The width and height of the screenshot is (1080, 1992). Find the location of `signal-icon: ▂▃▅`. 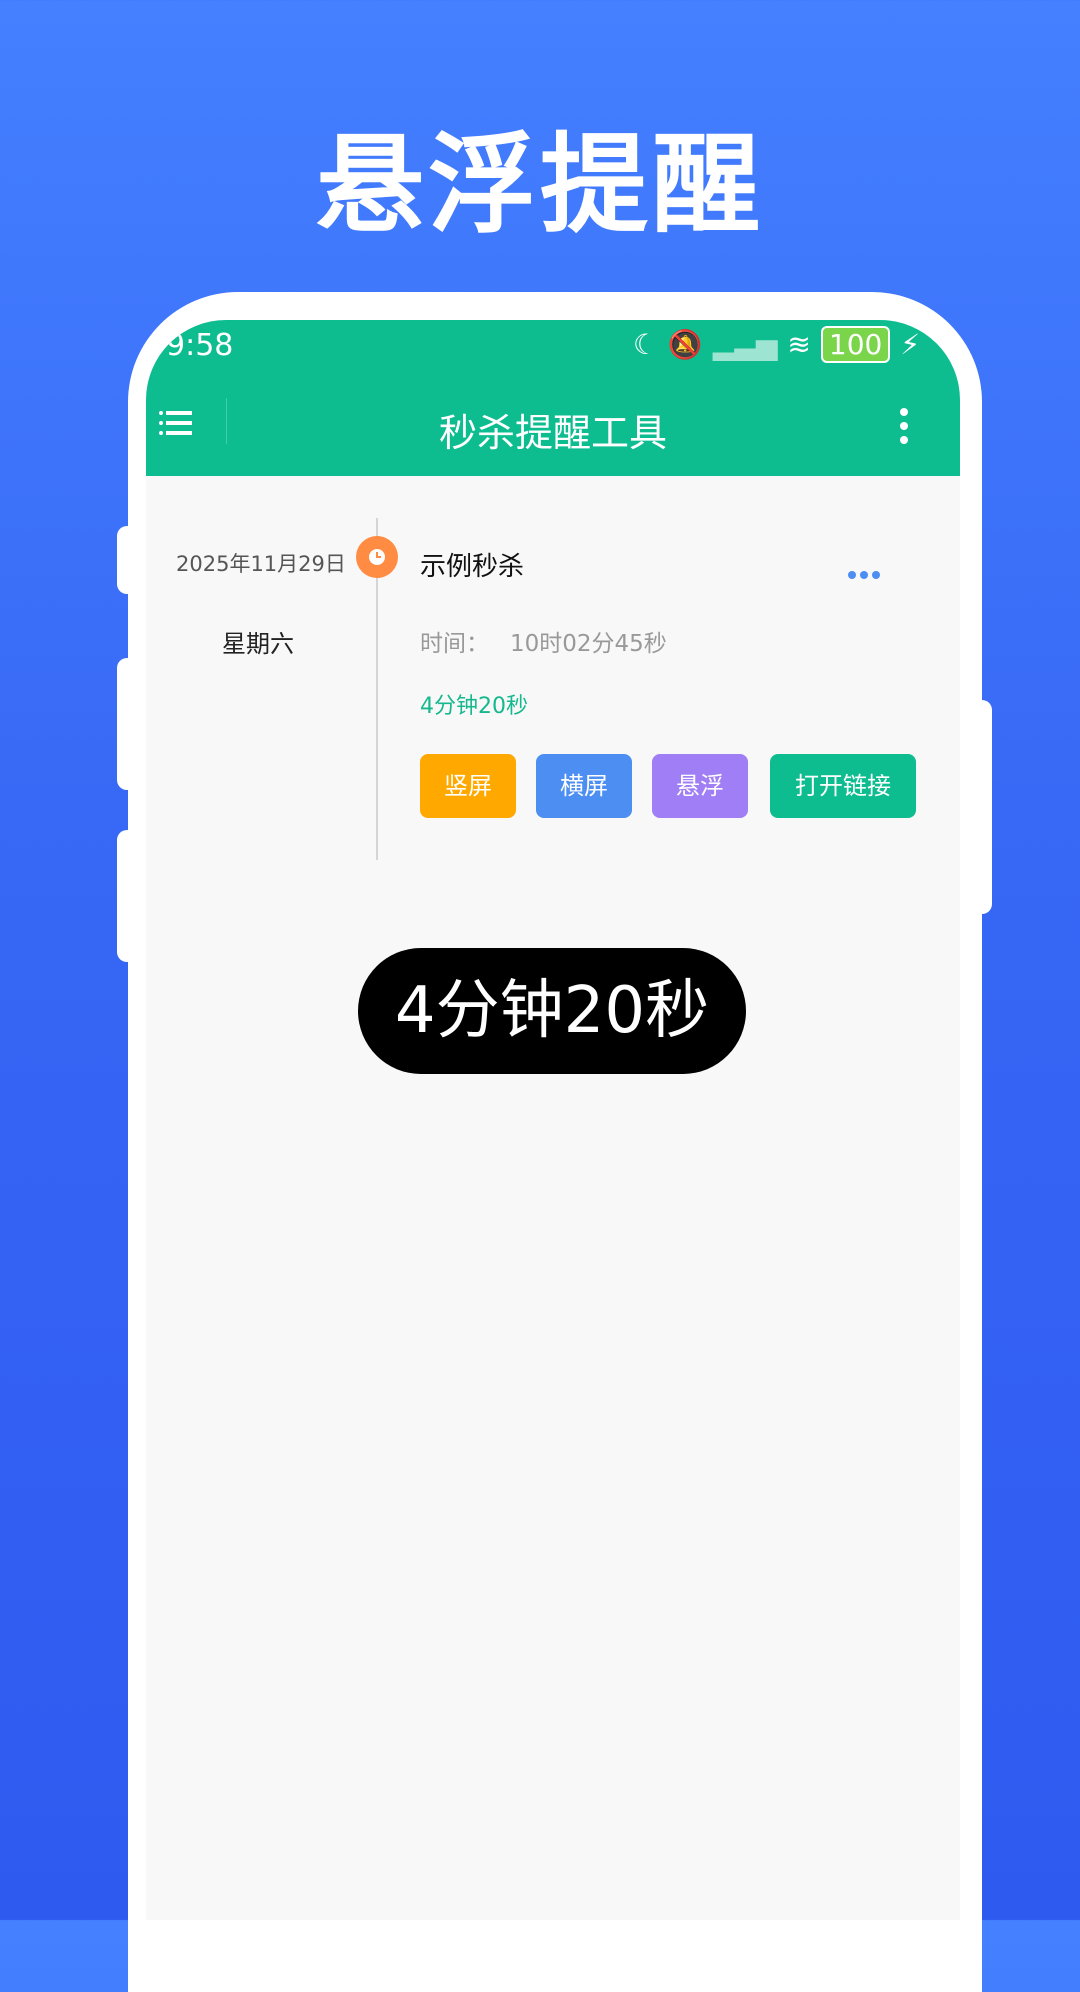

signal-icon: ▂▃▅ is located at coordinates (745, 344).